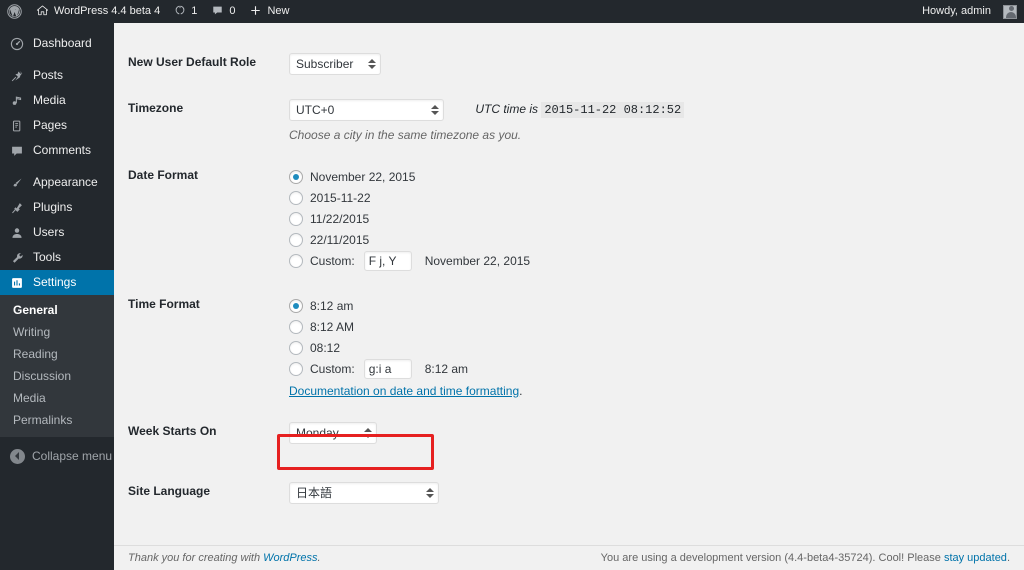 This screenshot has width=1024, height=570. I want to click on sidebar-item-pages: Pages, so click(57, 125).